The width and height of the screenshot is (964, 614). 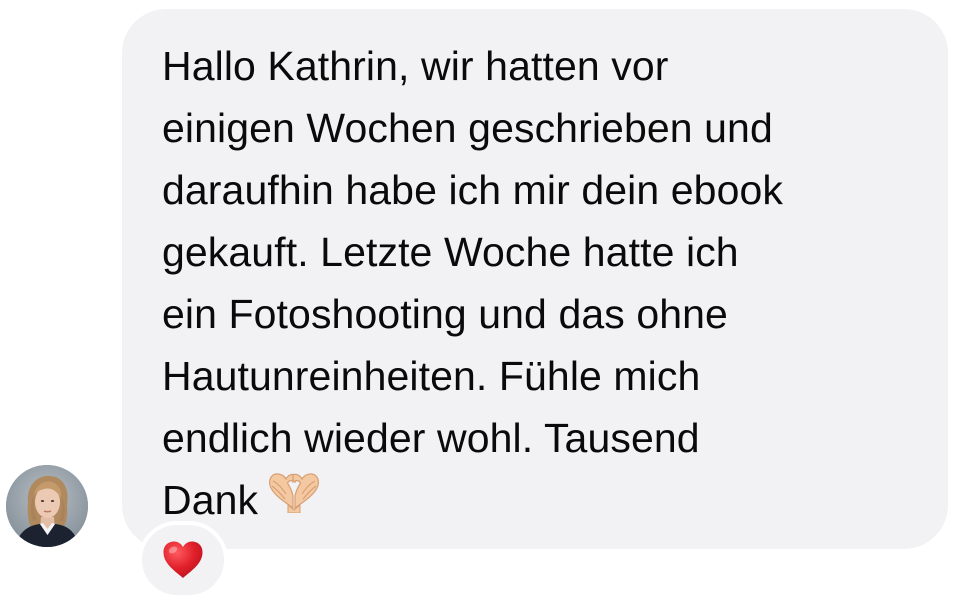 I want to click on user-avatar-photo-icon, so click(x=47, y=506).